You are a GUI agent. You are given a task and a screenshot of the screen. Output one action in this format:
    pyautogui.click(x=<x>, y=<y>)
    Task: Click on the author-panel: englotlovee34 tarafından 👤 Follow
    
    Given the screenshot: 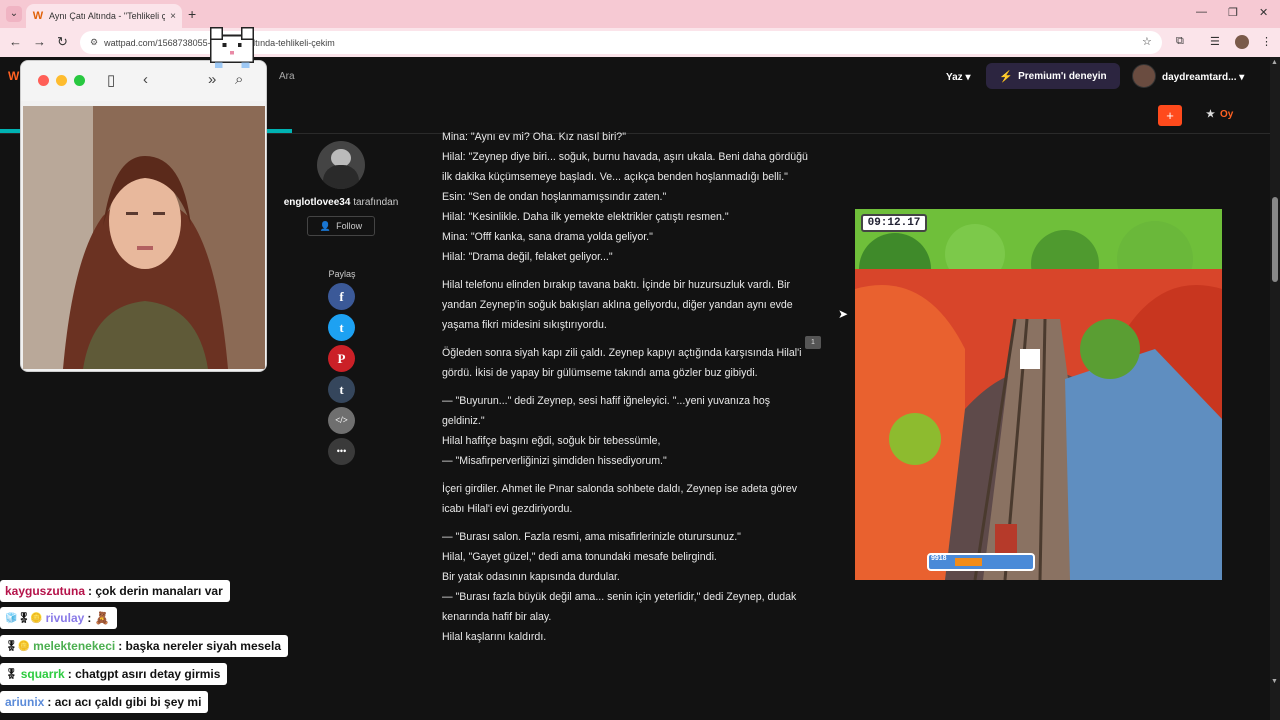 What is the action you would take?
    pyautogui.click(x=341, y=188)
    